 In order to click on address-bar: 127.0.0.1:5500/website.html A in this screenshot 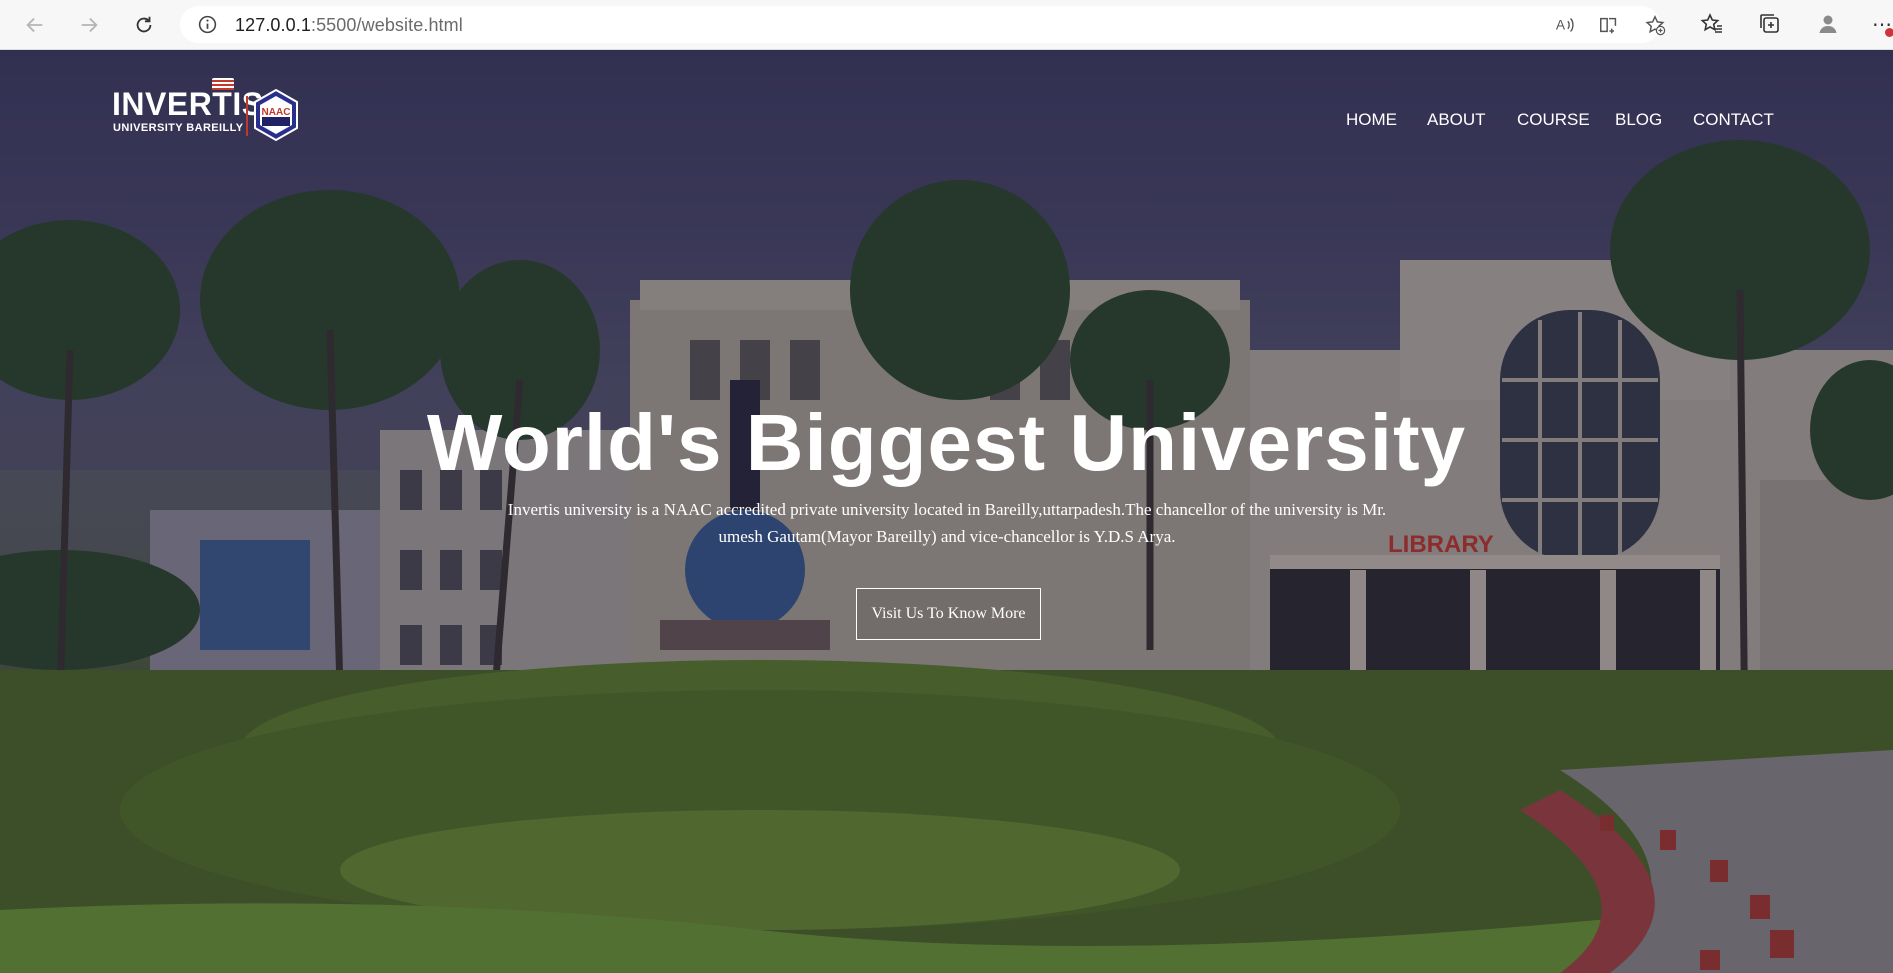, I will do `click(923, 24)`.